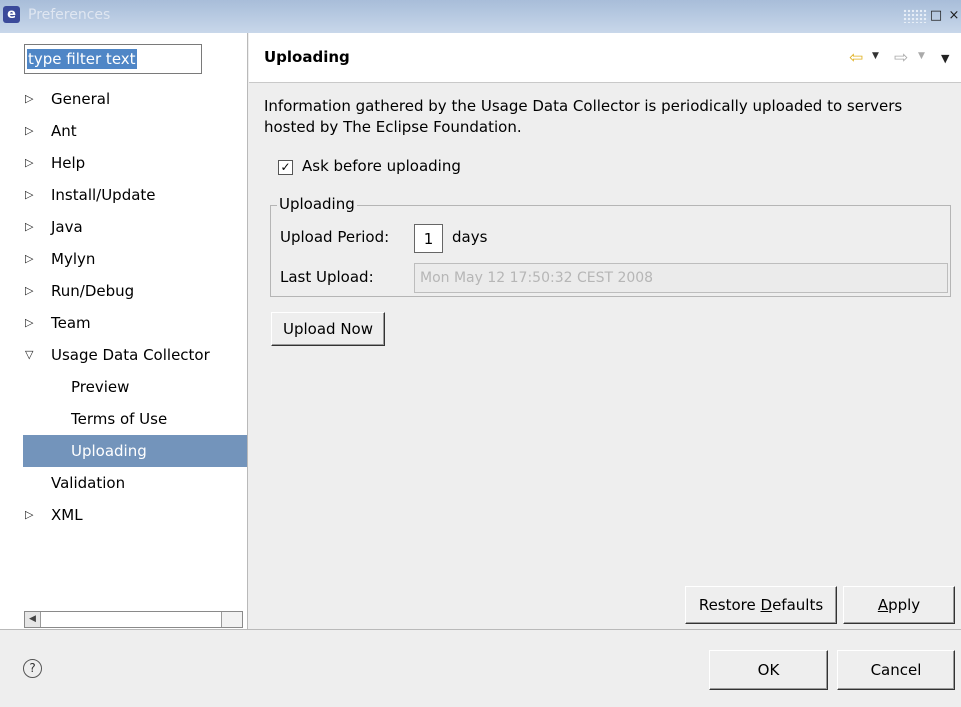 The height and width of the screenshot is (707, 961). What do you see at coordinates (123, 131) in the screenshot?
I see `tree-item: ▷ Ant` at bounding box center [123, 131].